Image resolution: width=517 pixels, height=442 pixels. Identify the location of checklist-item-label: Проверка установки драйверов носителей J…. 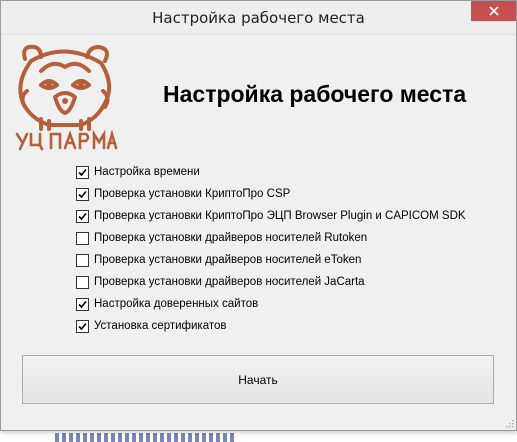
(229, 282).